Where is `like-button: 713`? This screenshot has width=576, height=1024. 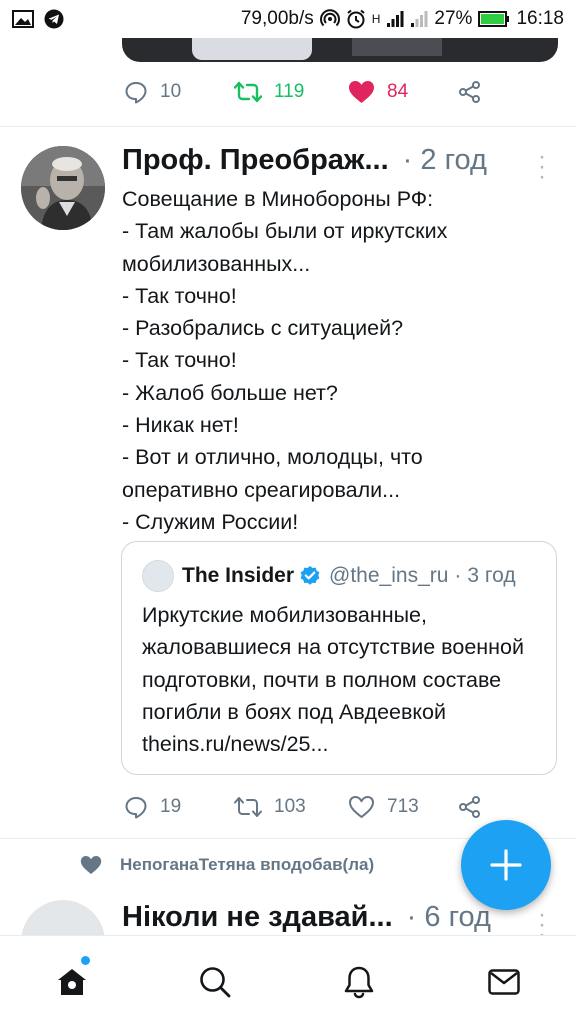
like-button: 713 is located at coordinates (403, 807).